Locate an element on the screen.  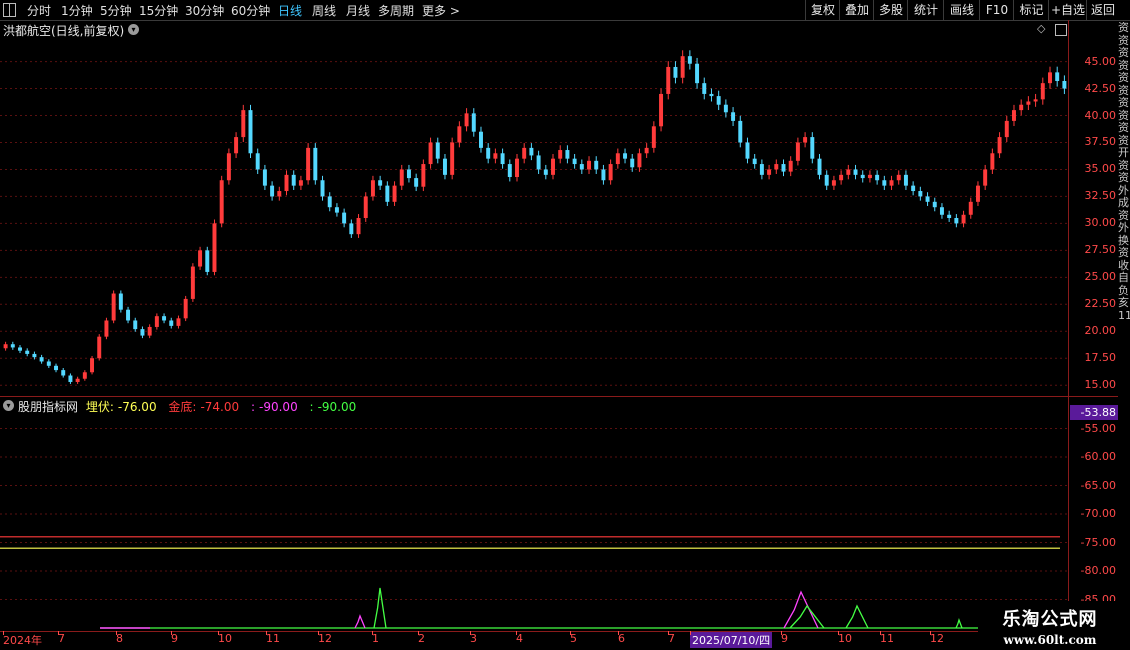
date-tick-label: 11 is located at coordinates (273, 638).